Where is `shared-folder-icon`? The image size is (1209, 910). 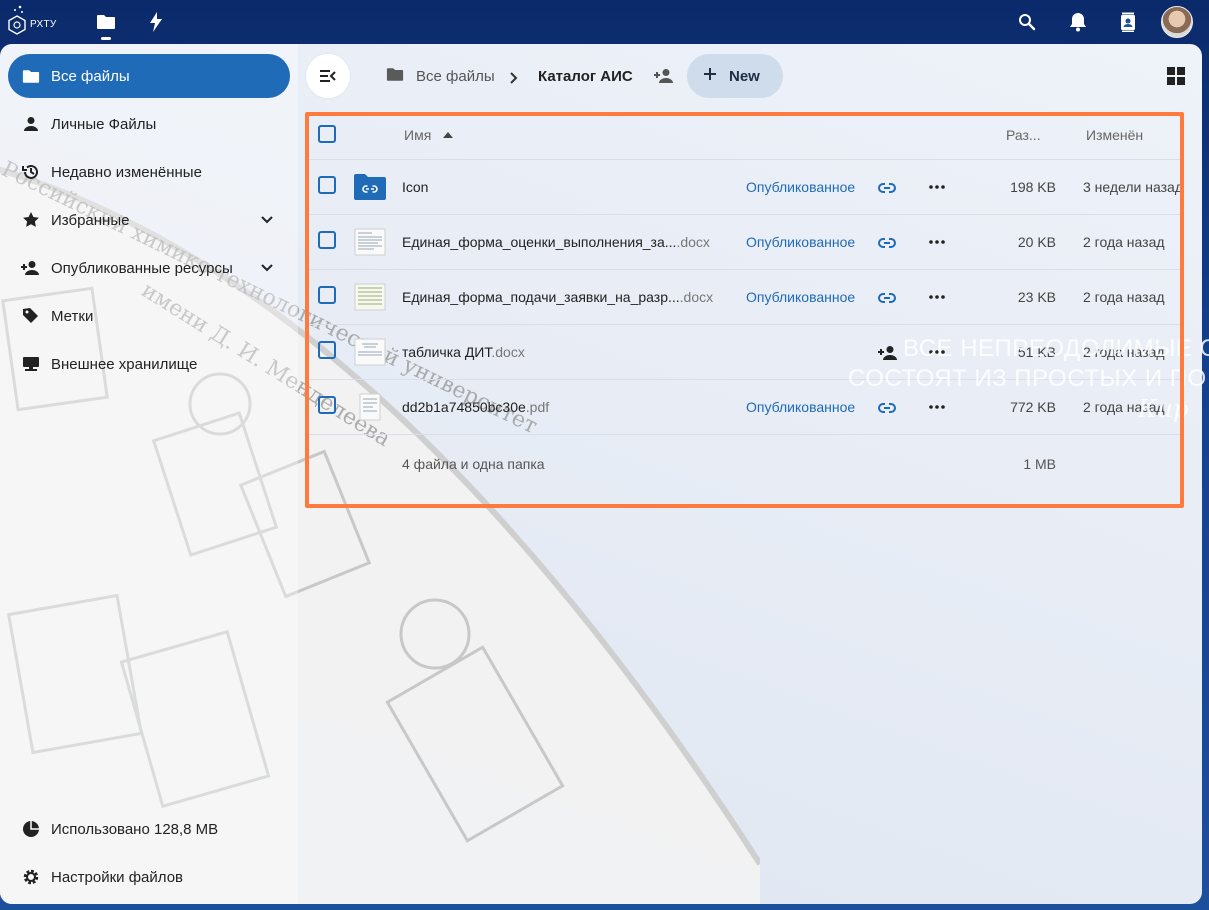 shared-folder-icon is located at coordinates (370, 187).